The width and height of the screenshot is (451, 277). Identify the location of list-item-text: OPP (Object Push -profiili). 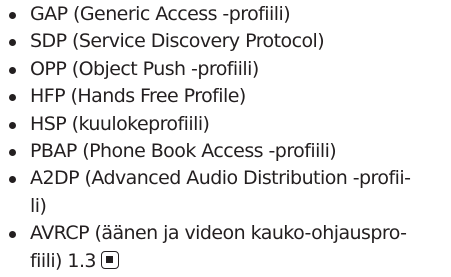
(144, 68).